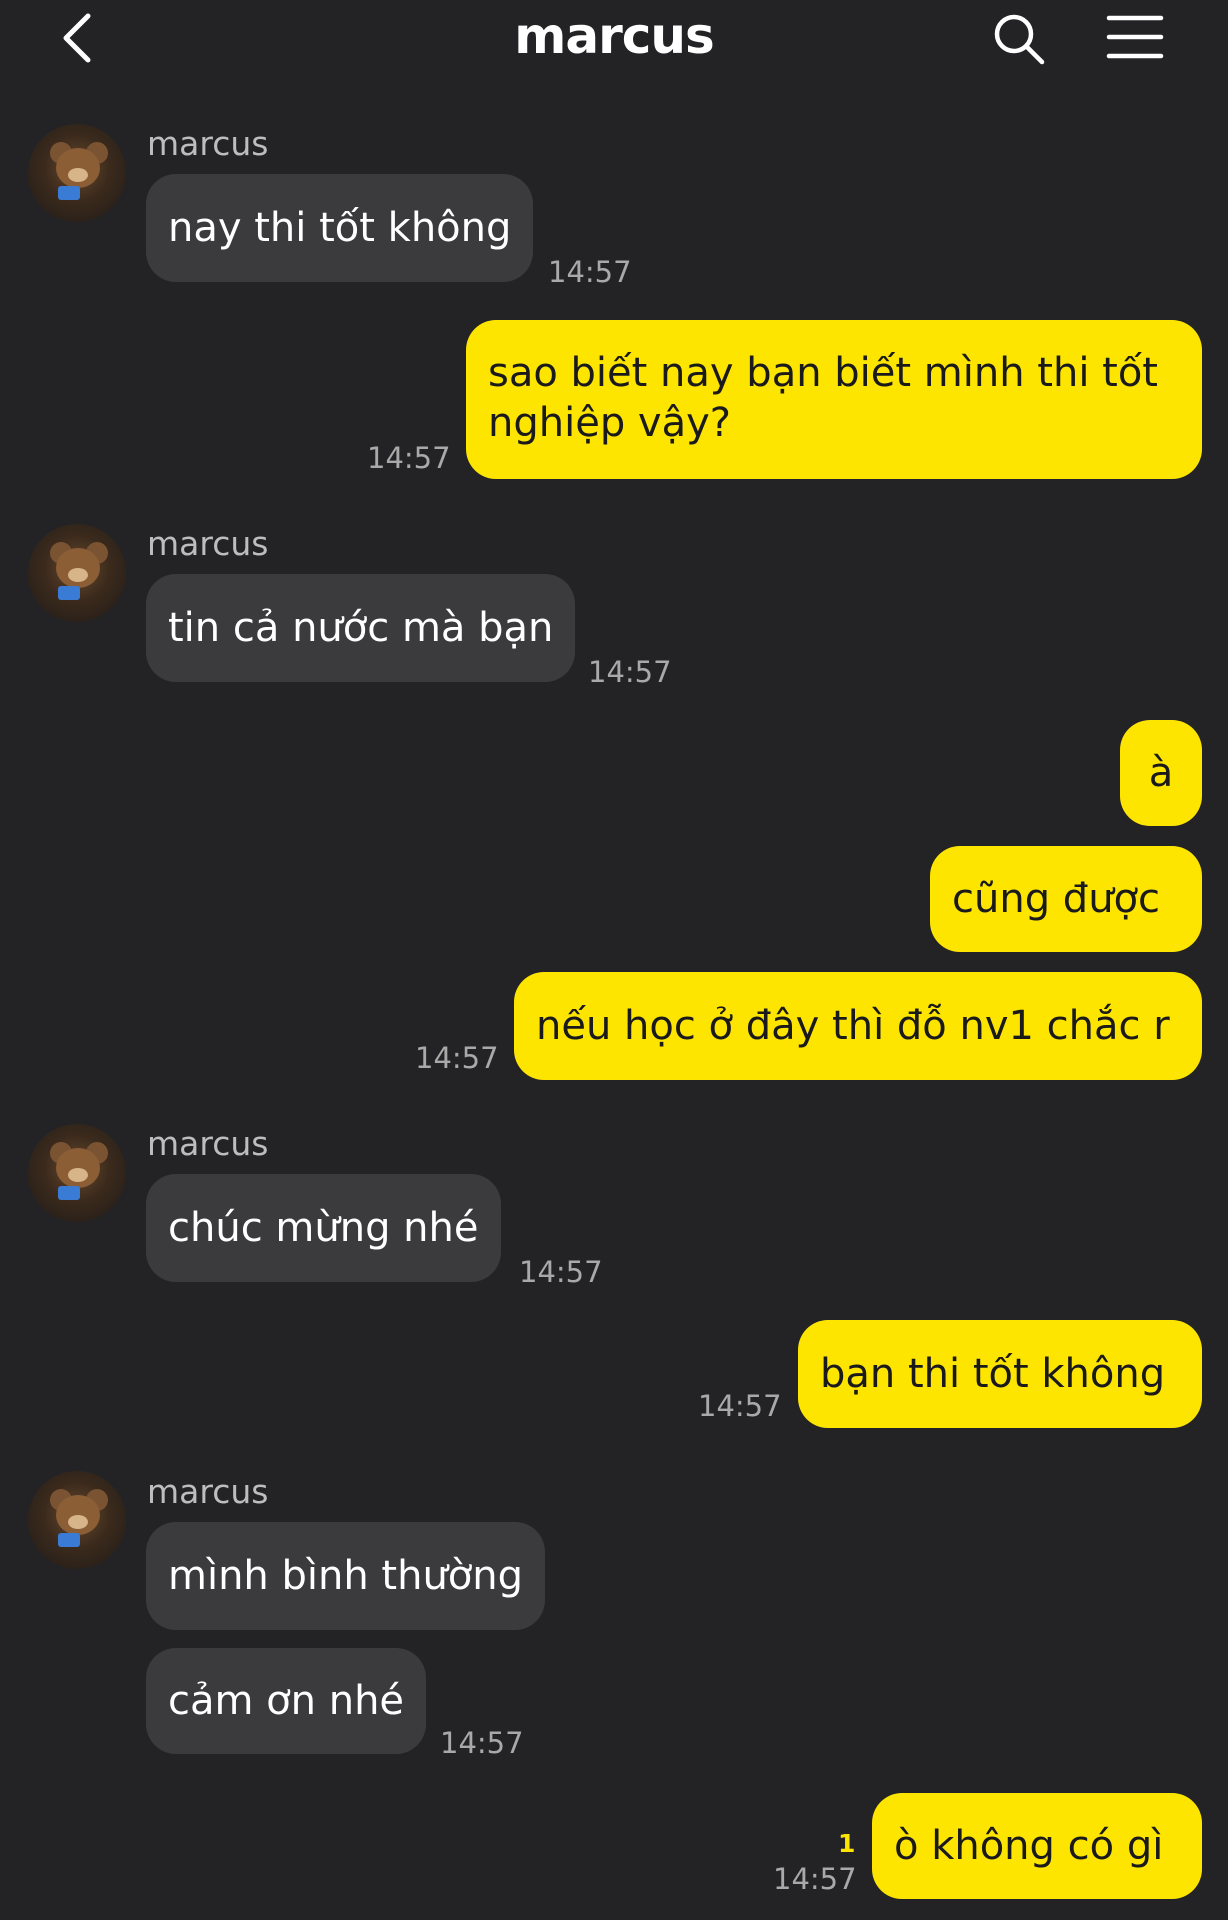 Image resolution: width=1228 pixels, height=1920 pixels. Describe the element at coordinates (1066, 899) in the screenshot. I see `outgoing-message-bubble: cũng được` at that location.